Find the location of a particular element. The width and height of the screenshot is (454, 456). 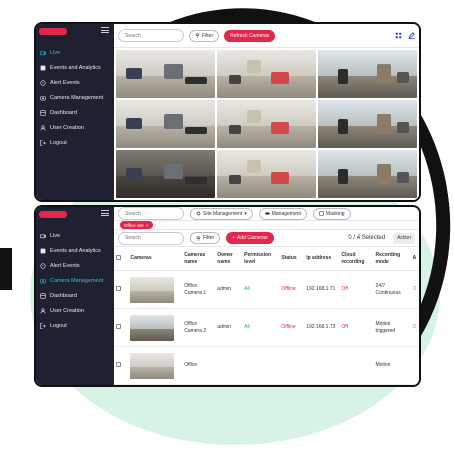

chevron-down-icon: ▾ is located at coordinates (245, 213).